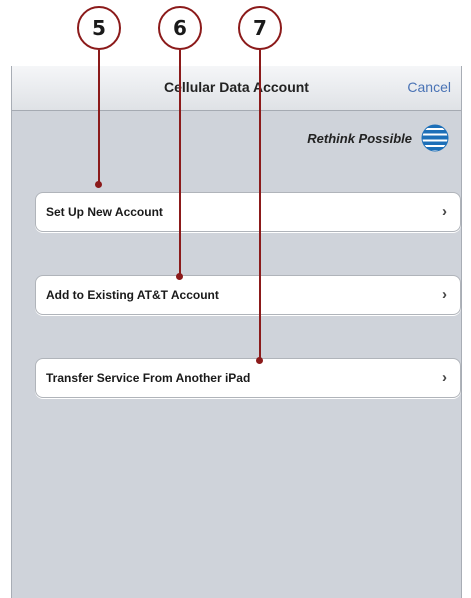 This screenshot has width=471, height=598. What do you see at coordinates (429, 87) in the screenshot?
I see `cancel-button: Cancel` at bounding box center [429, 87].